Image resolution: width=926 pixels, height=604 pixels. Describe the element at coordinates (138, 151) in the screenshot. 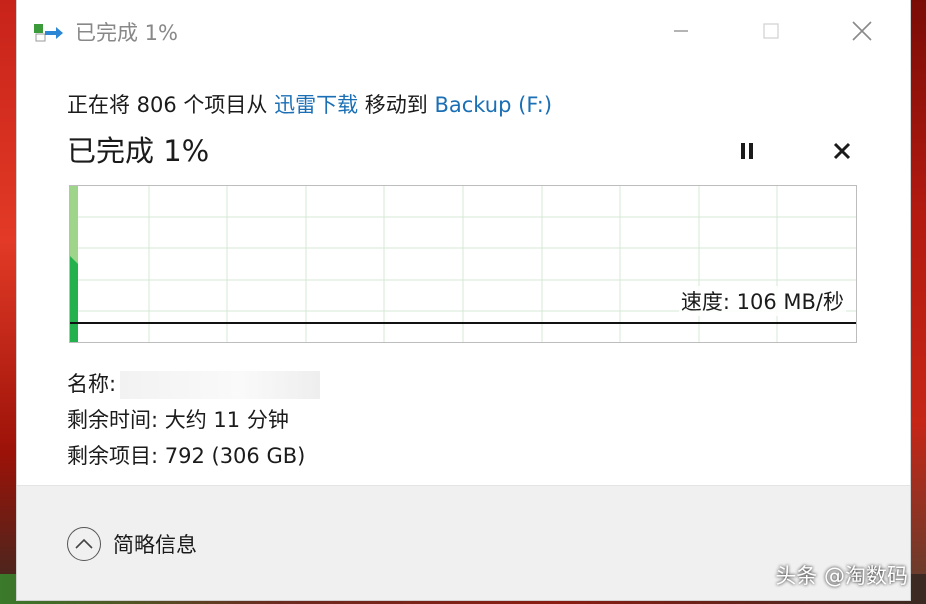

I see `progress-percent: 已完成 1%` at that location.